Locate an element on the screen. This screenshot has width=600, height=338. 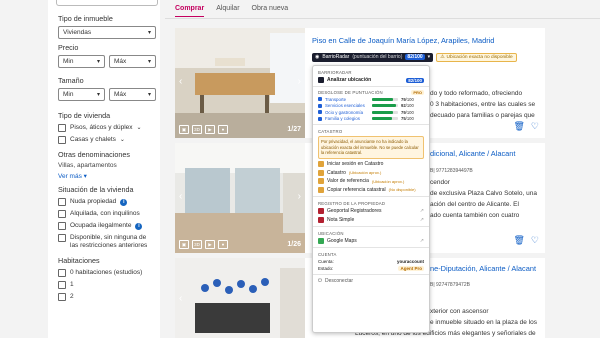
listing-photo: ‹ is located at coordinates (240, 298).